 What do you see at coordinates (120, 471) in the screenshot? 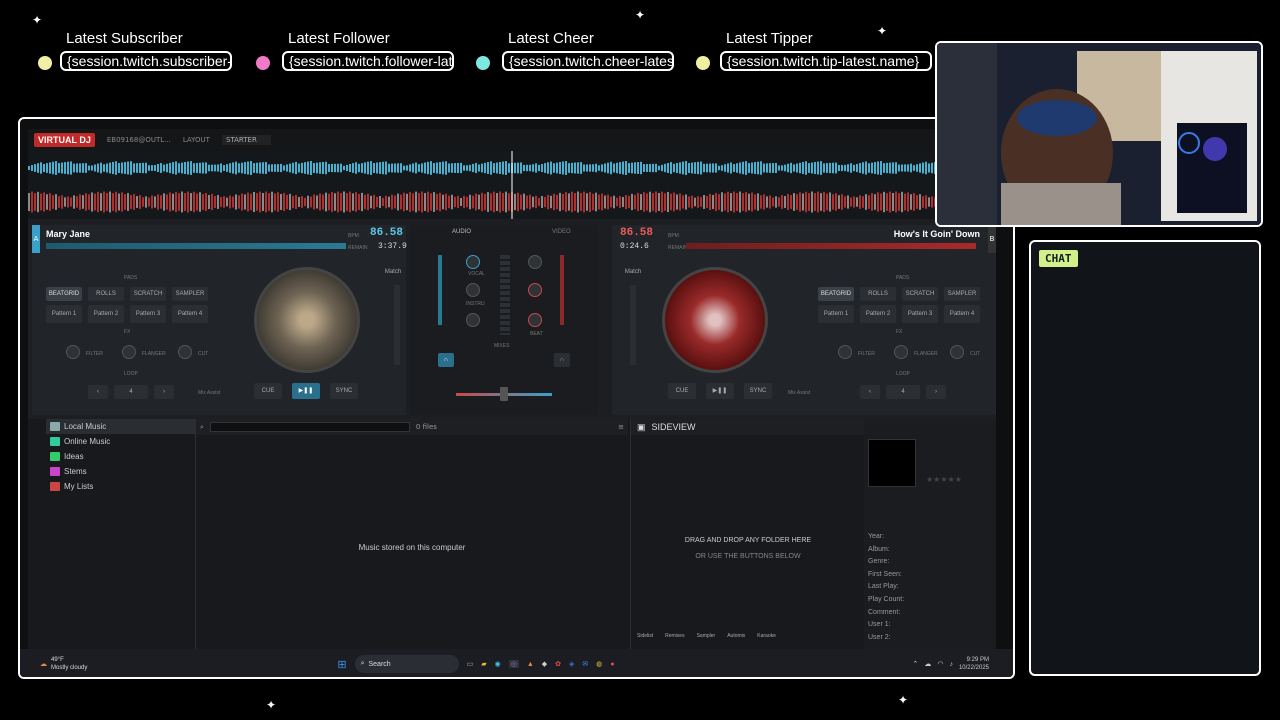
I see `tree-item-stems: Stems` at bounding box center [120, 471].